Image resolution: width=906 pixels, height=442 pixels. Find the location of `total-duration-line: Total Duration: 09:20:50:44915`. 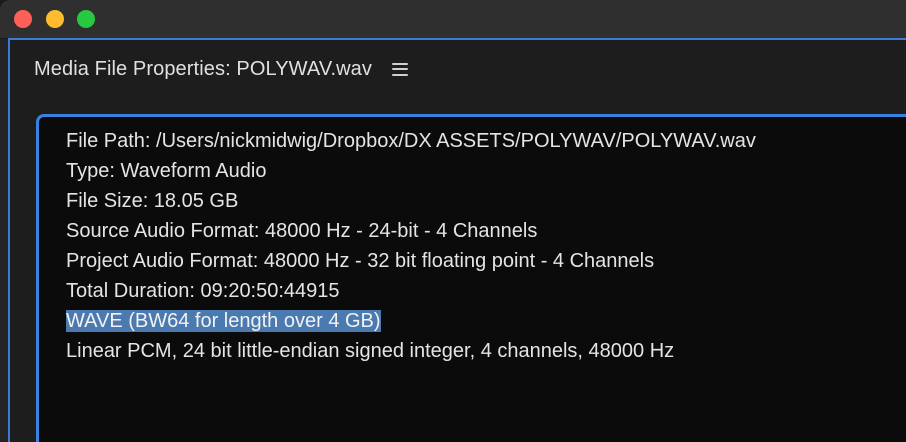

total-duration-line: Total Duration: 09:20:50:44915 is located at coordinates (411, 291).